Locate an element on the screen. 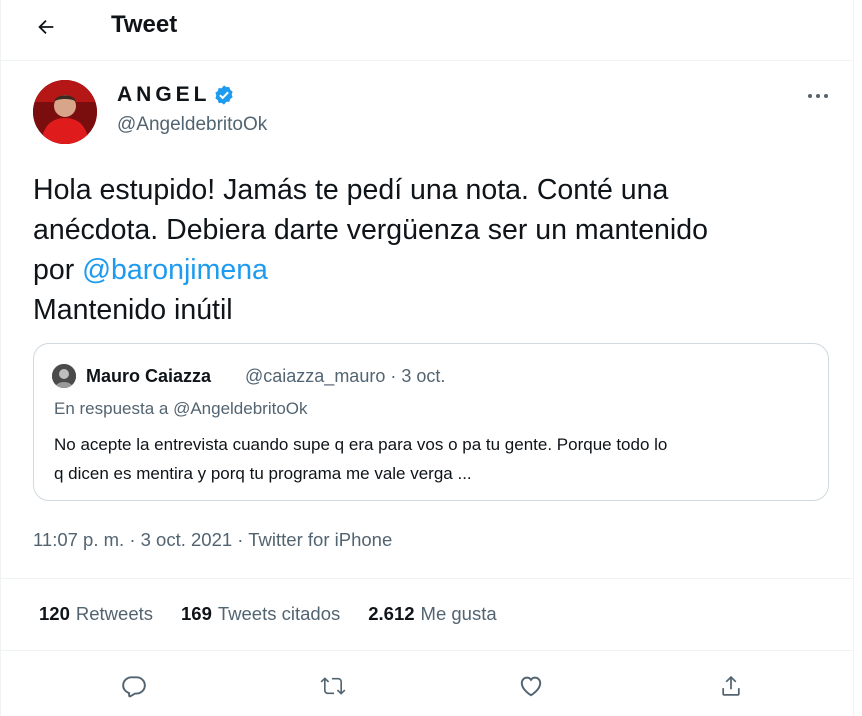  tweet-text-prefix: por is located at coordinates (58, 270).